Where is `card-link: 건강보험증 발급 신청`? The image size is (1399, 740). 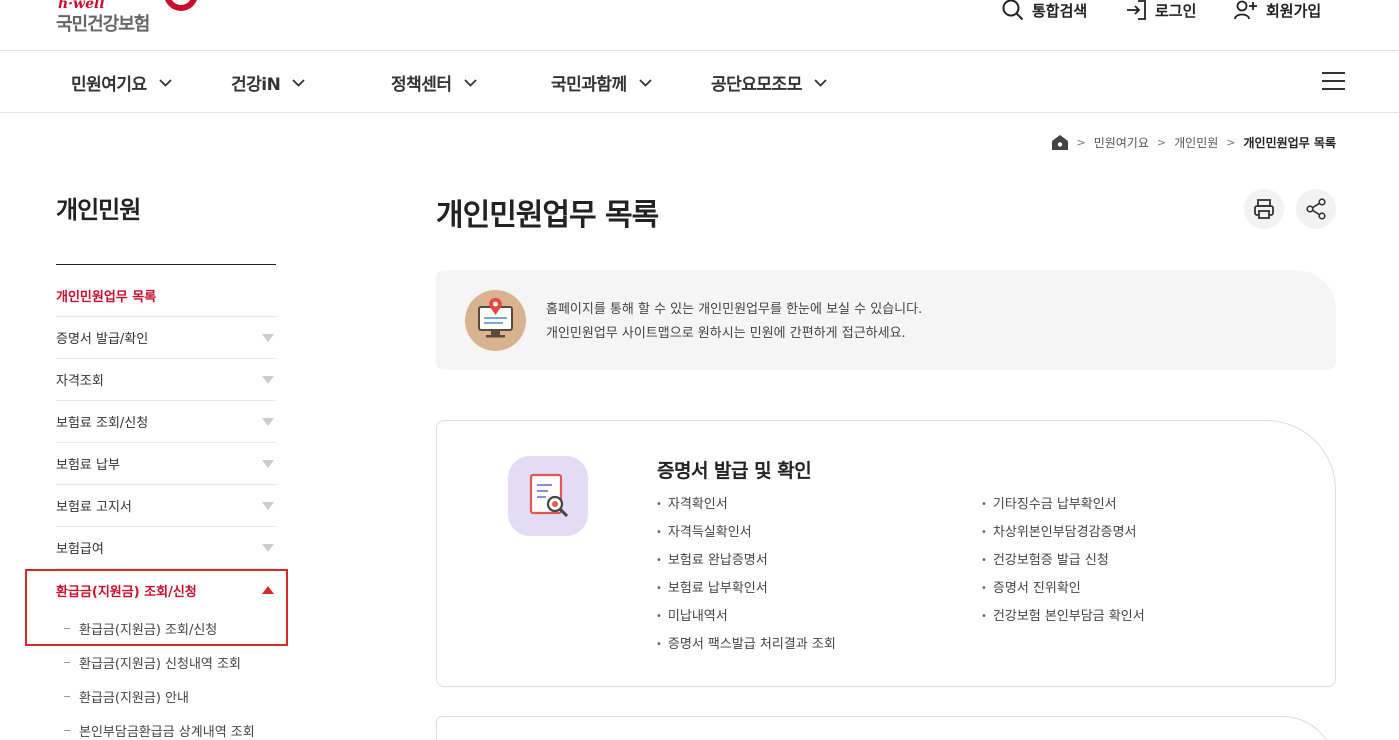
card-link: 건강보험증 발급 신청 is located at coordinates (1063, 561).